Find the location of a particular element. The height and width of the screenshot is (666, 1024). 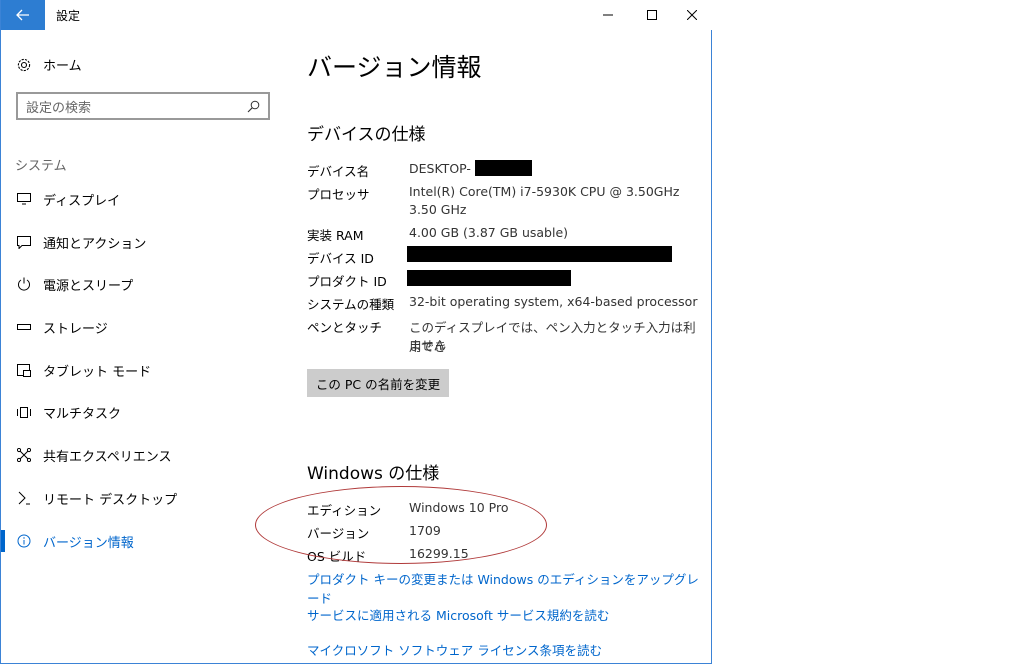

monitor-icon is located at coordinates (24, 199).